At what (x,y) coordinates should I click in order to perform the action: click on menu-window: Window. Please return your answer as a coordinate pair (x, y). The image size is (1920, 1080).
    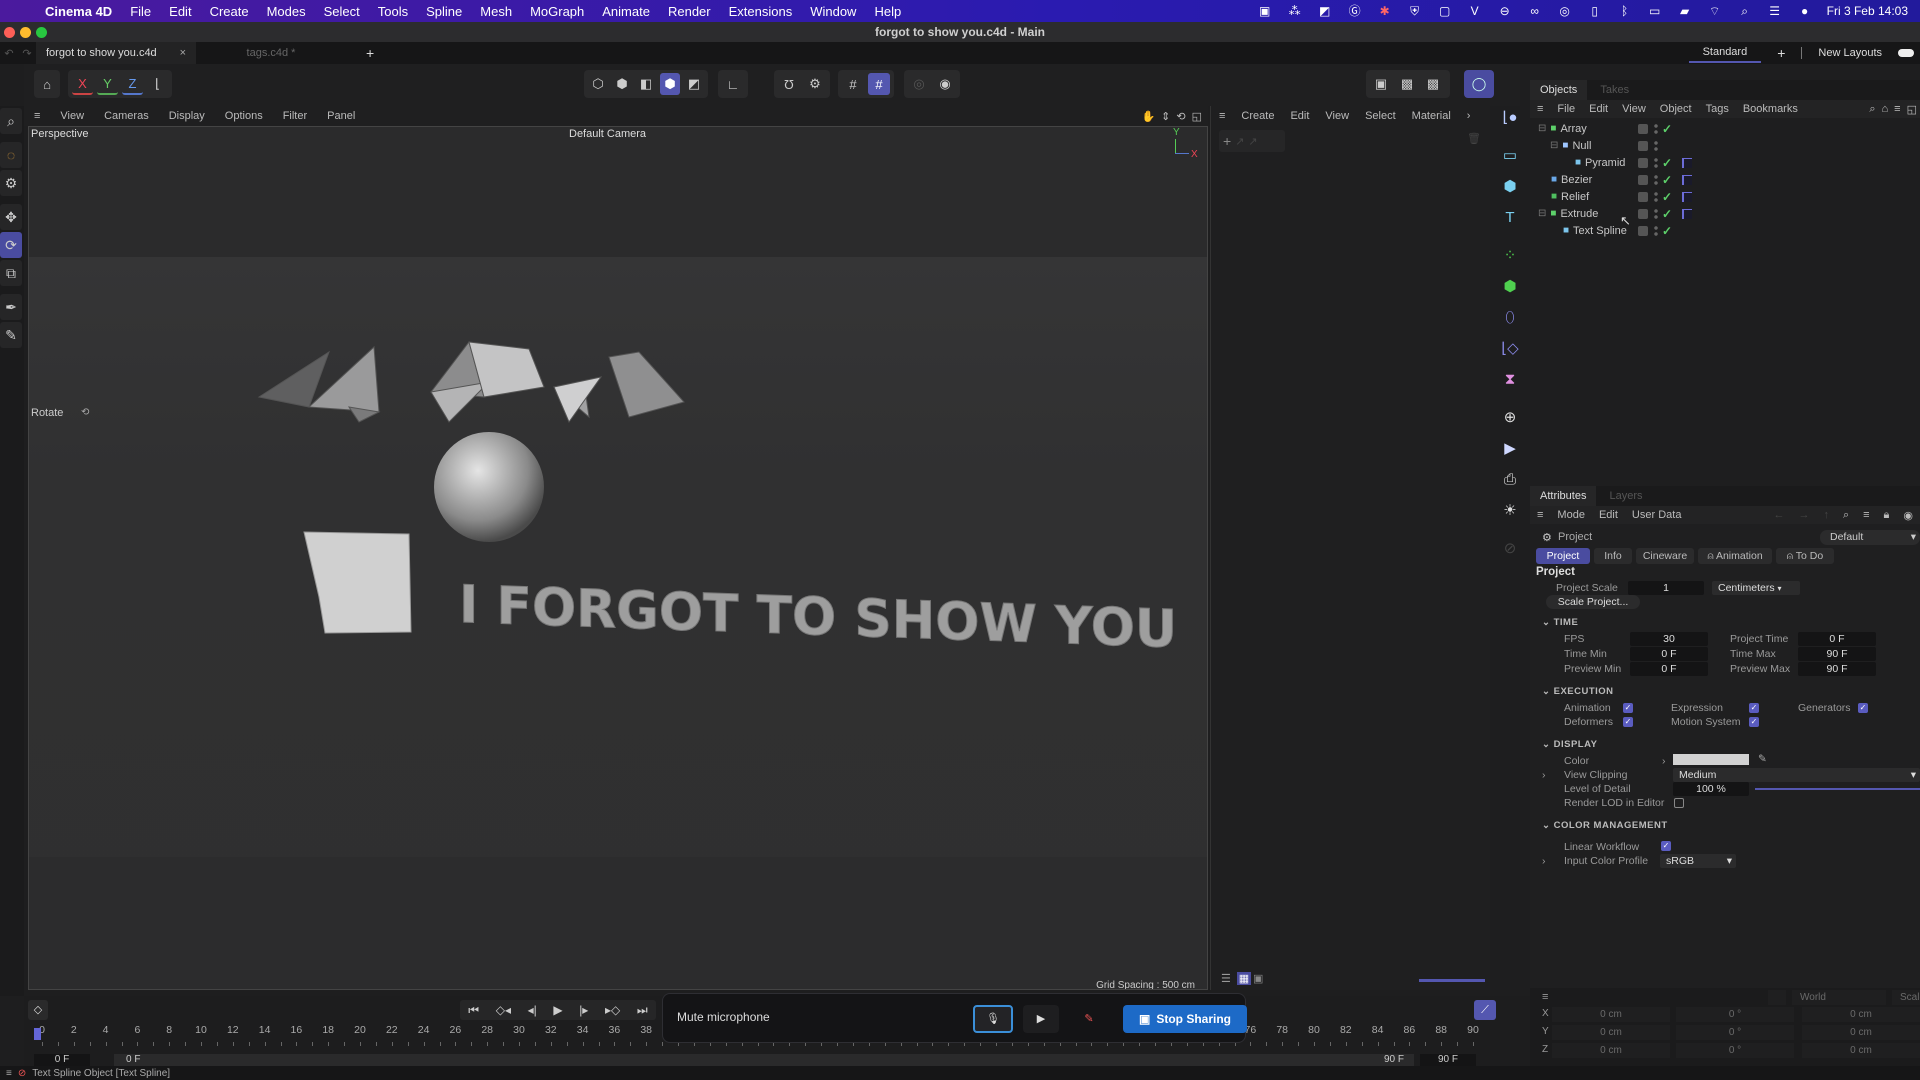
    Looking at the image, I should click on (833, 11).